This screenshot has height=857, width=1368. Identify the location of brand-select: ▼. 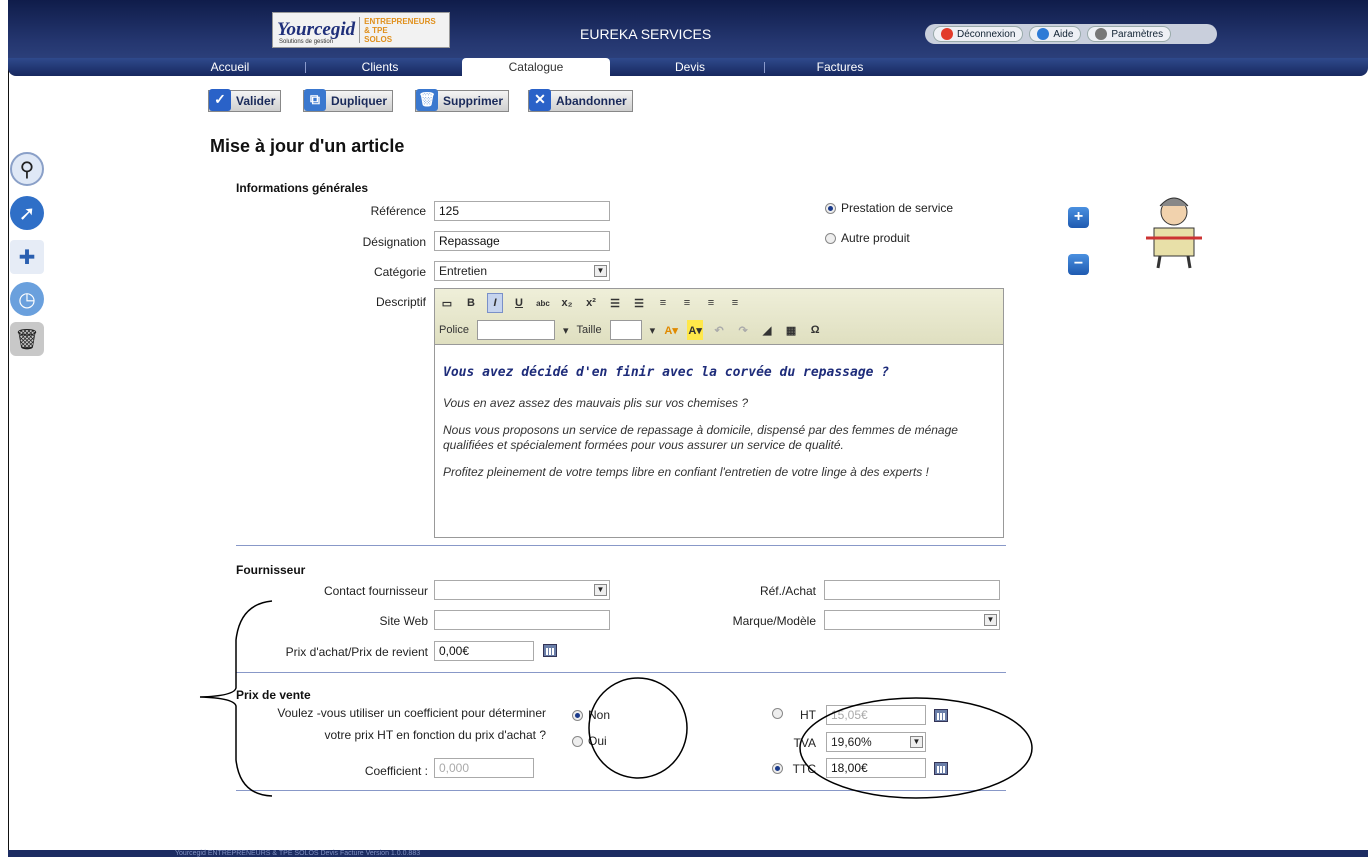
(912, 620).